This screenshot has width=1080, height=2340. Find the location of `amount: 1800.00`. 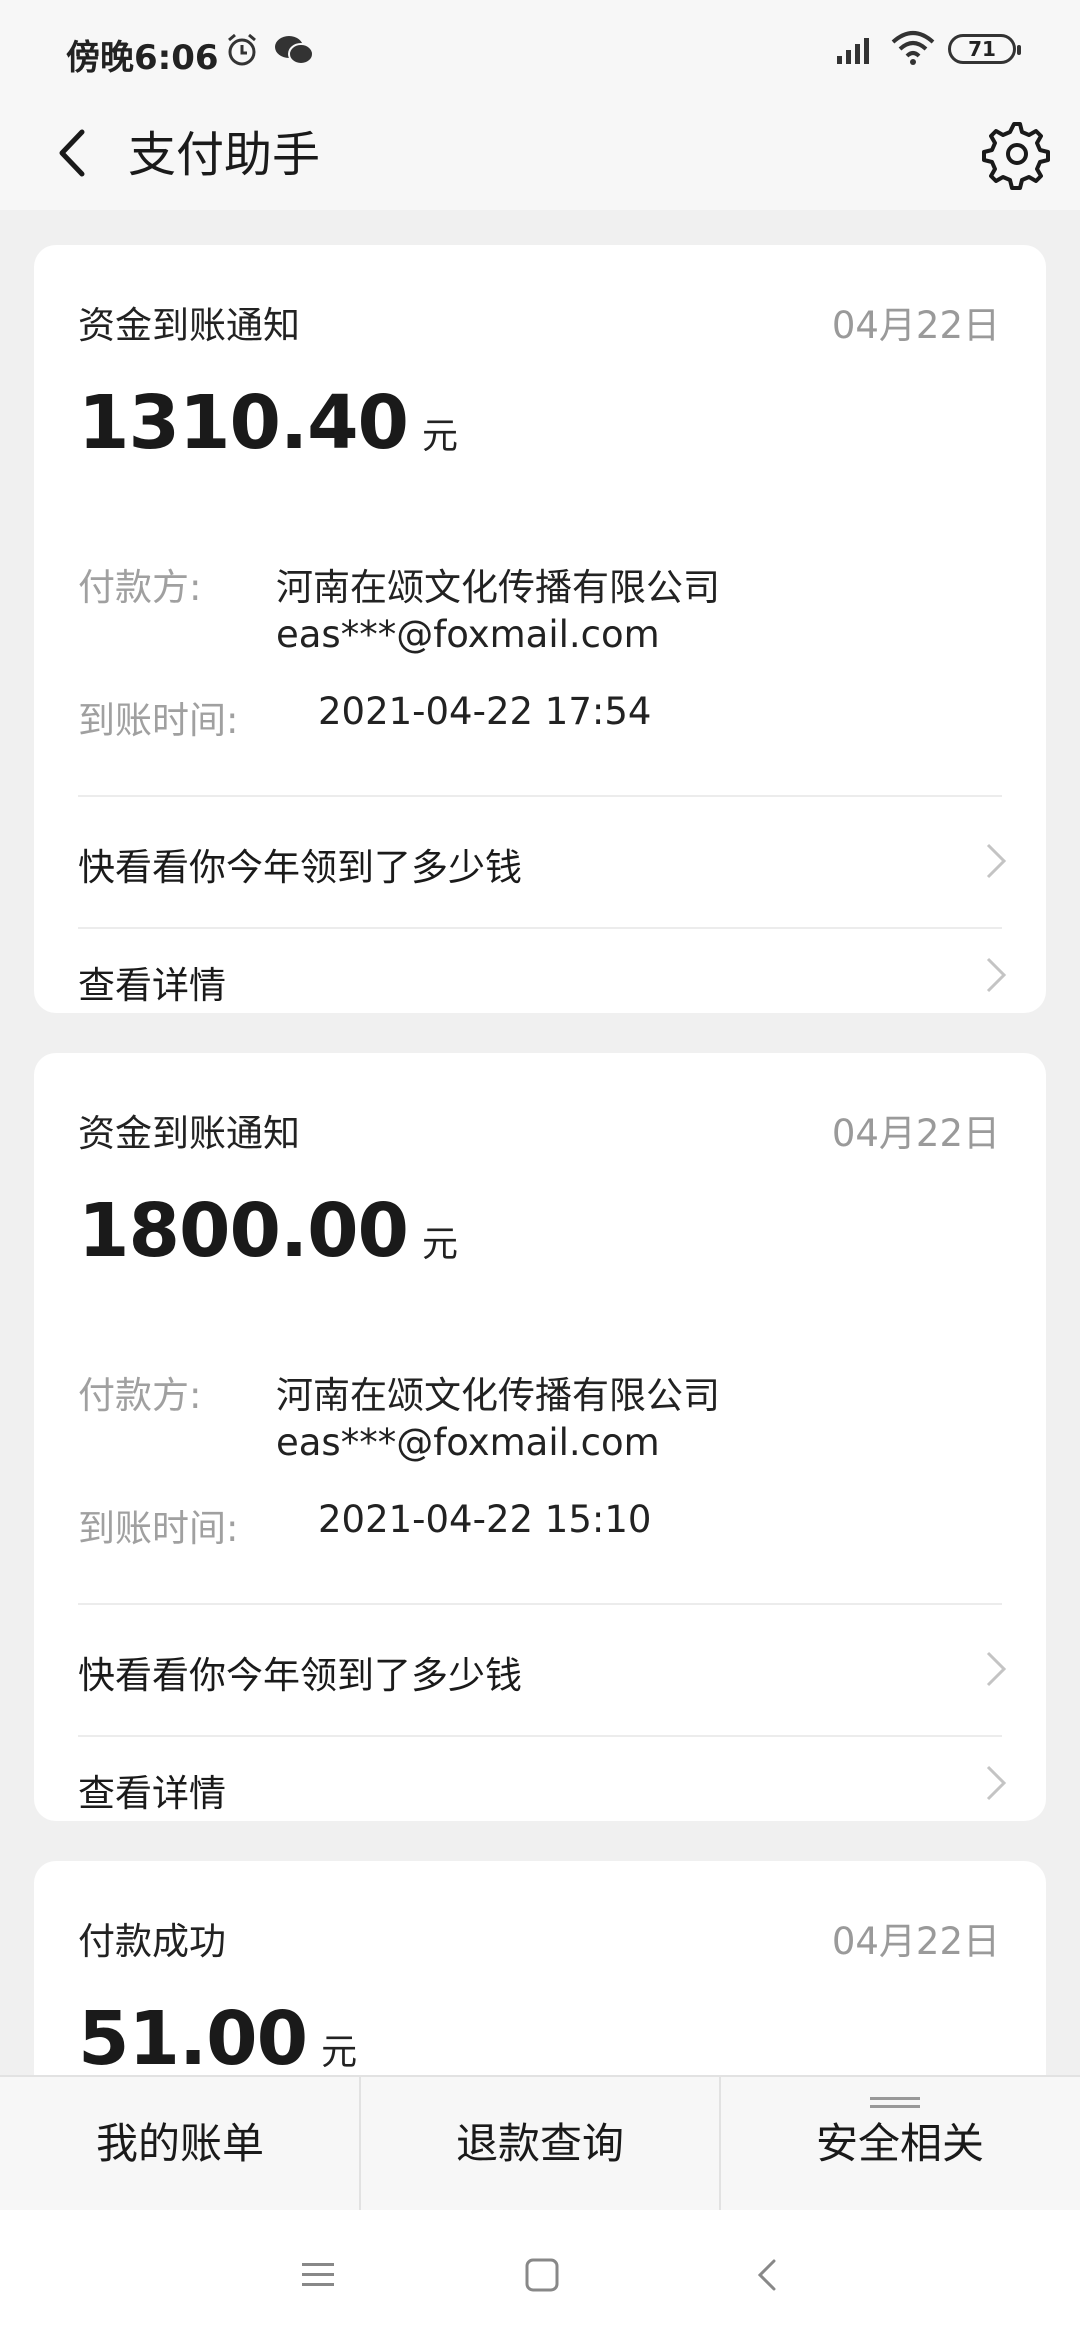

amount: 1800.00 is located at coordinates (243, 1231).